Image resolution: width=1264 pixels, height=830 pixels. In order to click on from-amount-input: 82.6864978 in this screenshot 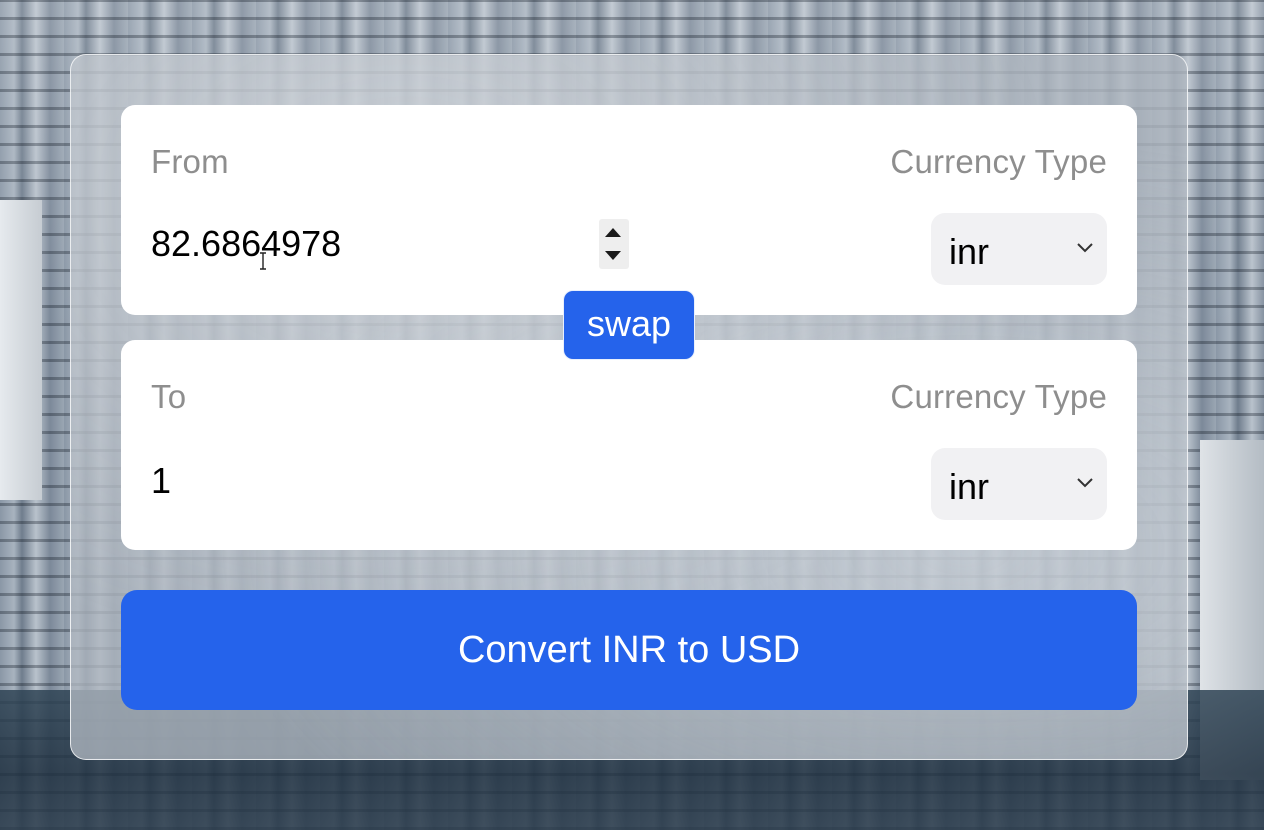, I will do `click(246, 244)`.